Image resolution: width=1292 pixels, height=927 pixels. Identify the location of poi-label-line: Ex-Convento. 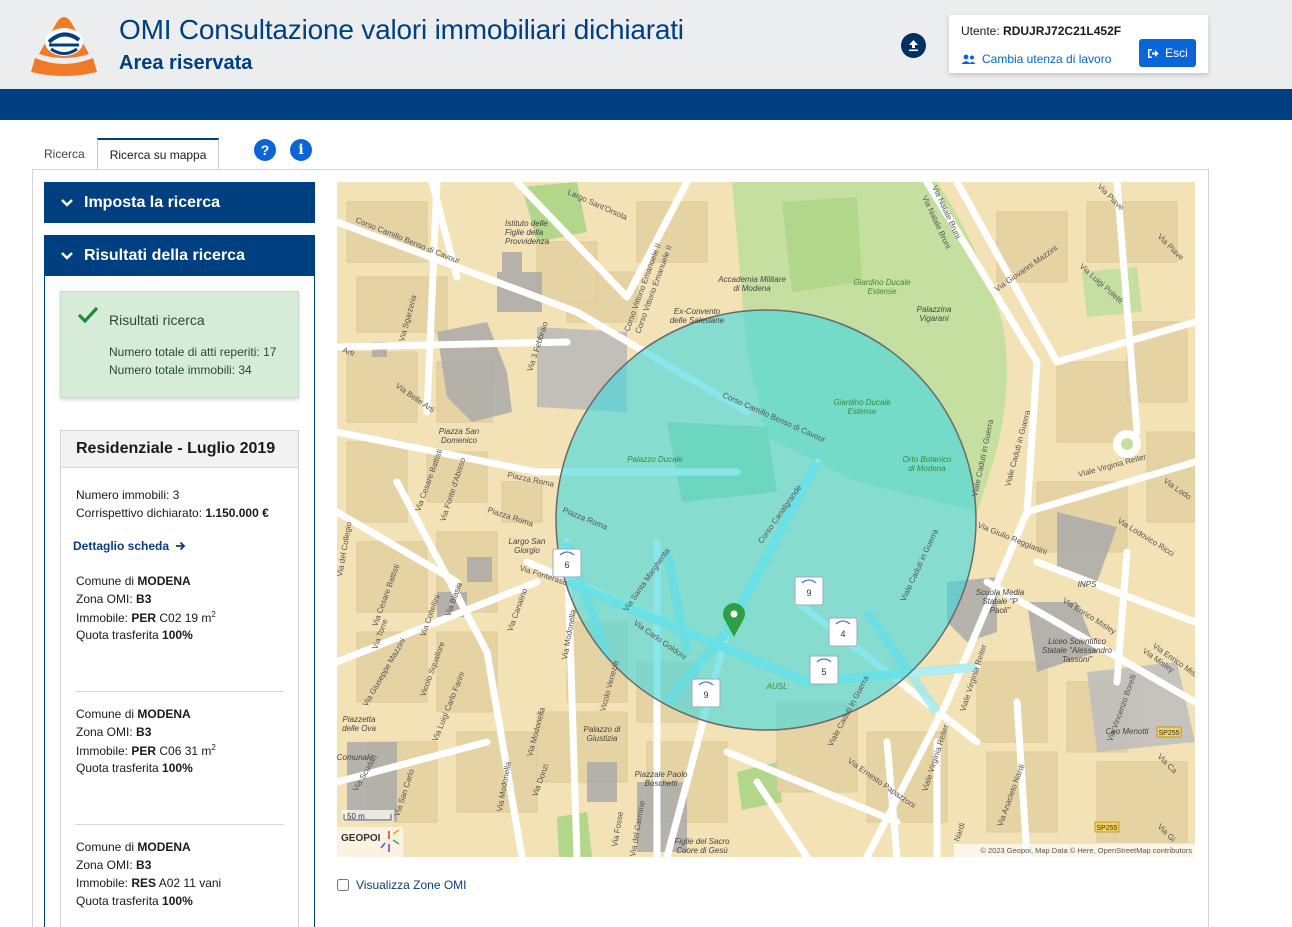
(697, 311).